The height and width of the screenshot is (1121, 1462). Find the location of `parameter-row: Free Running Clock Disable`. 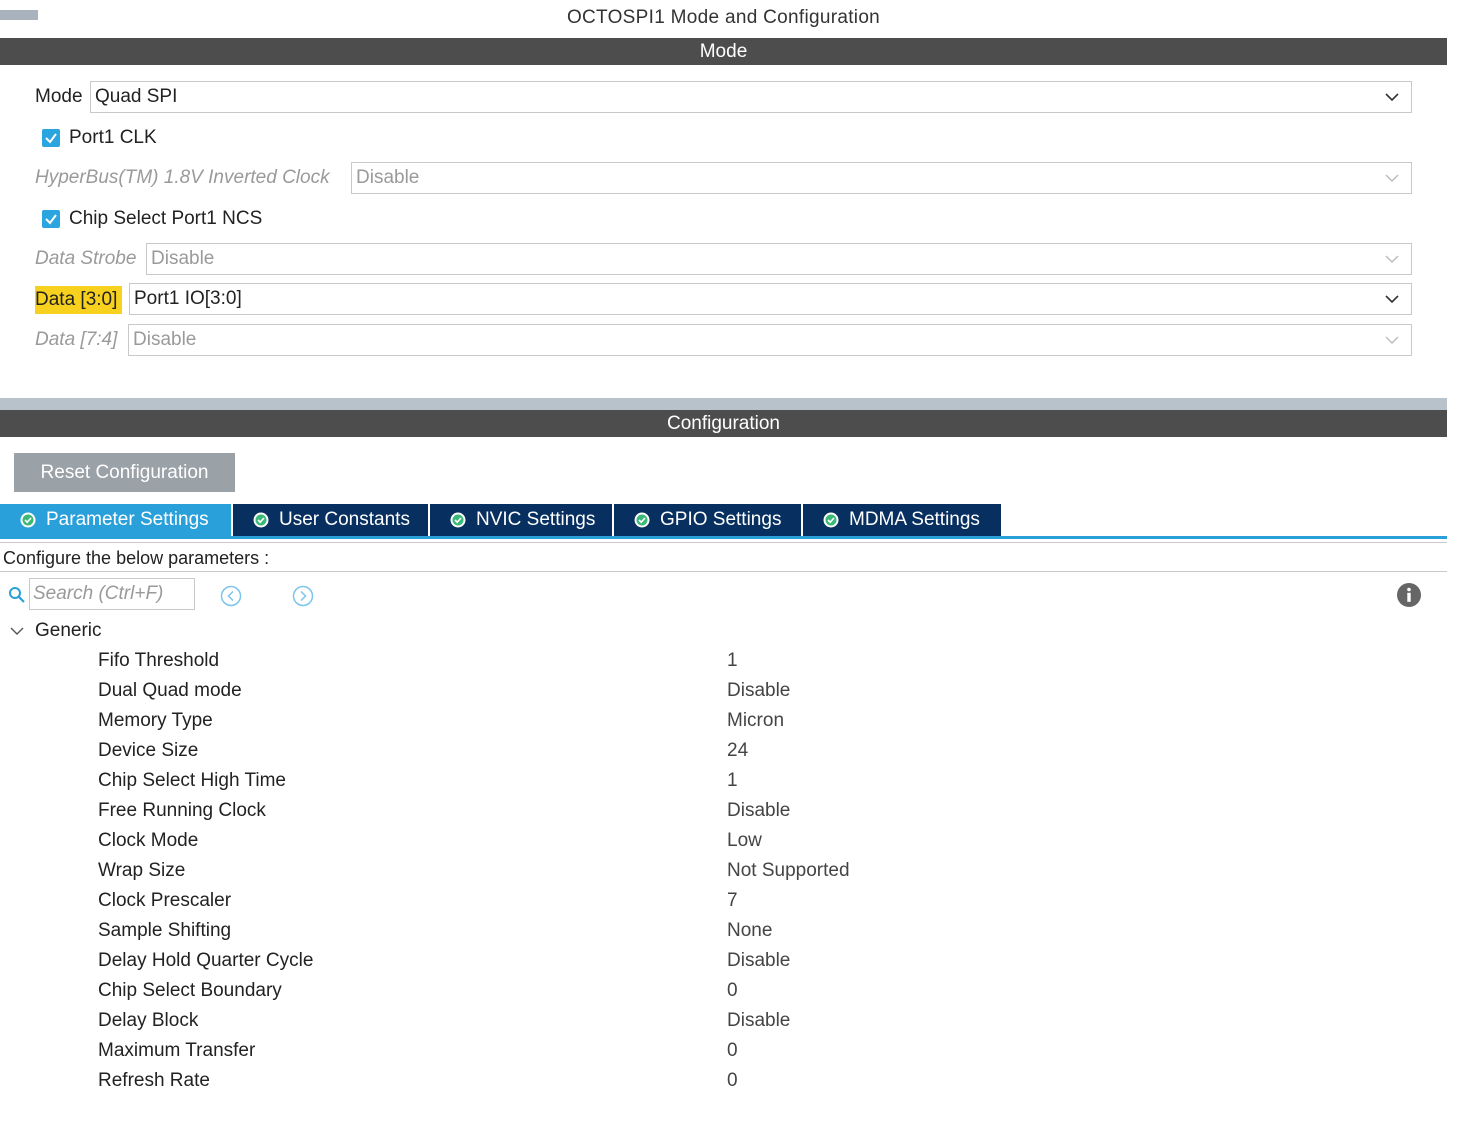

parameter-row: Free Running Clock Disable is located at coordinates (748, 812).